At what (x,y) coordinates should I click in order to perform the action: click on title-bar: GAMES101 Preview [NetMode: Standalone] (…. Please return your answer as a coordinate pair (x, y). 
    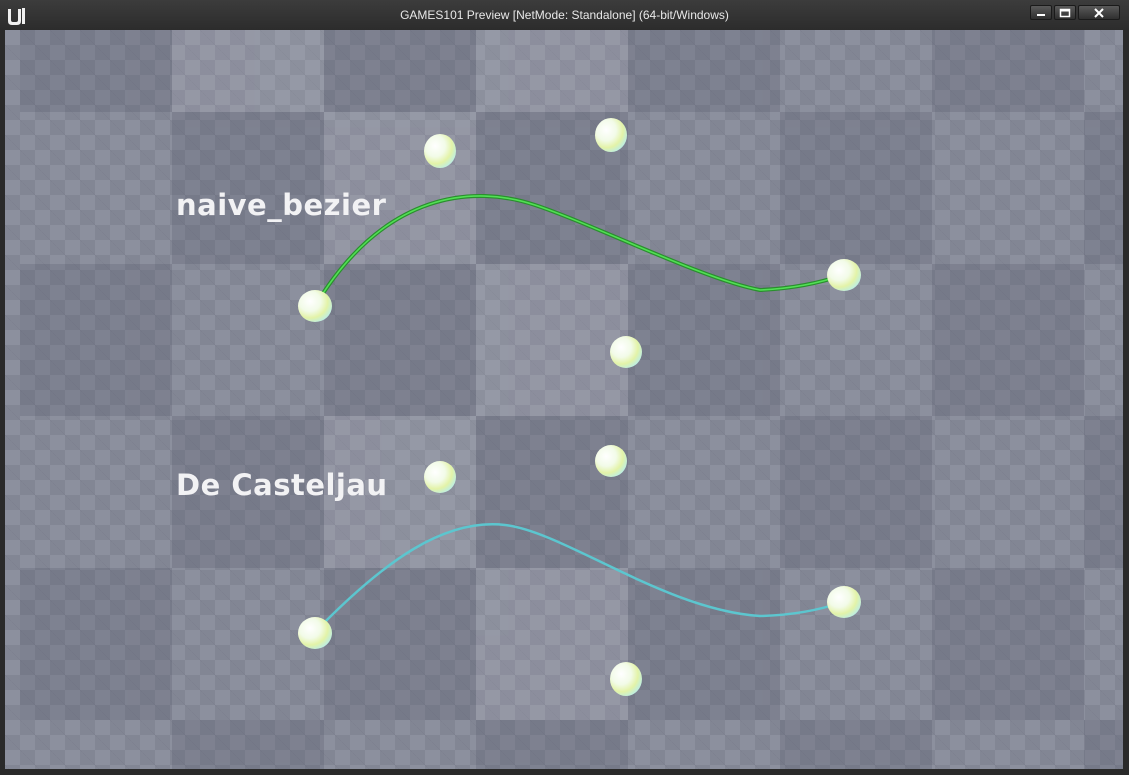
    Looking at the image, I should click on (564, 15).